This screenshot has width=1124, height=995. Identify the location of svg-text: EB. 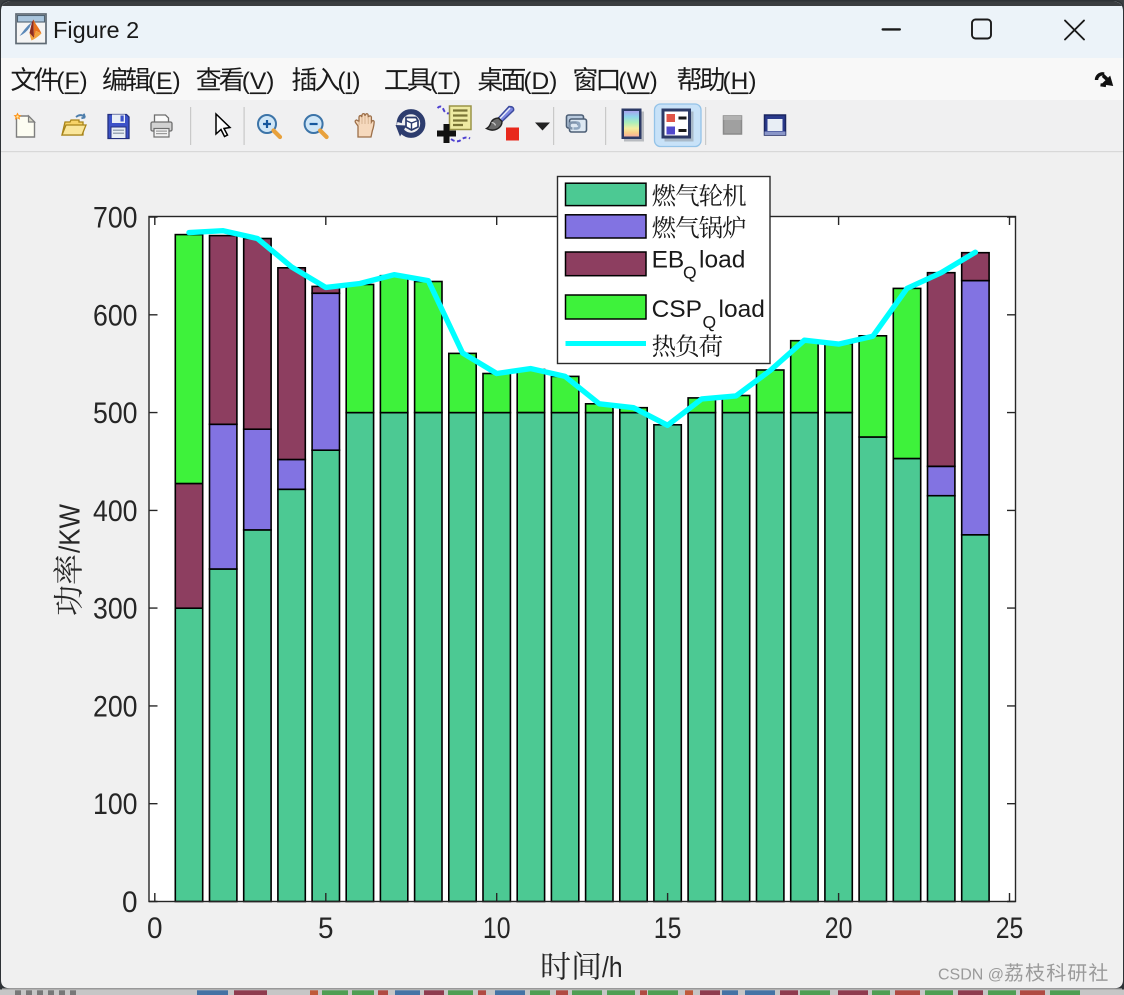
(668, 260).